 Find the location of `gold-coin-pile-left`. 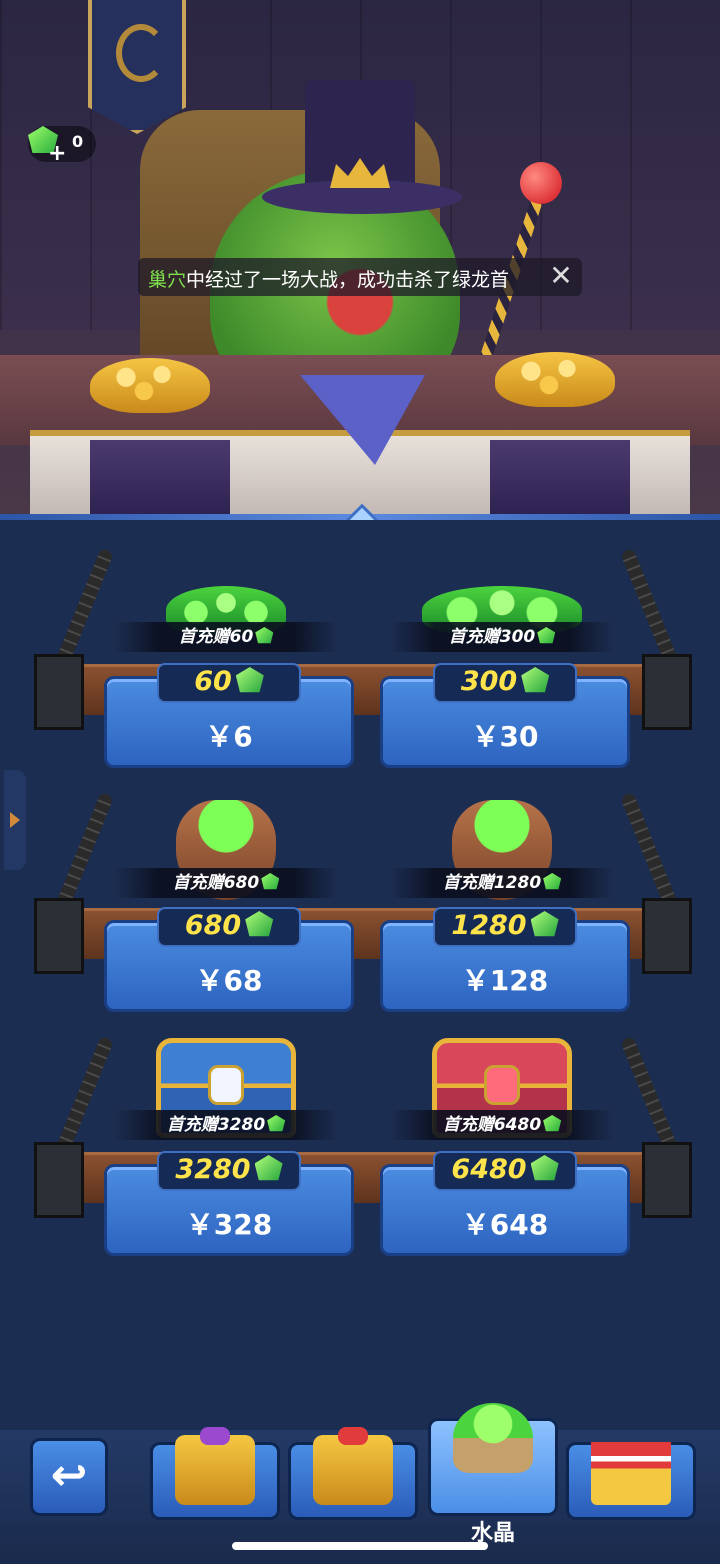

gold-coin-pile-left is located at coordinates (150, 385).